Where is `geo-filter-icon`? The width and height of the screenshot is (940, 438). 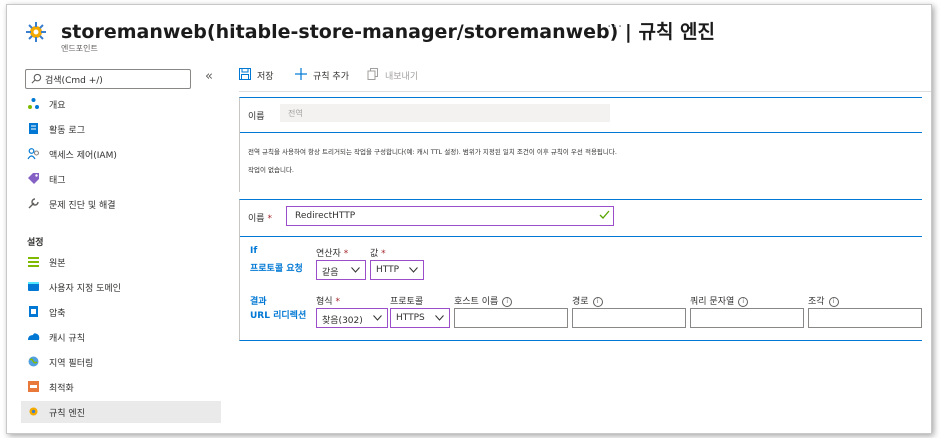
geo-filter-icon is located at coordinates (33, 361).